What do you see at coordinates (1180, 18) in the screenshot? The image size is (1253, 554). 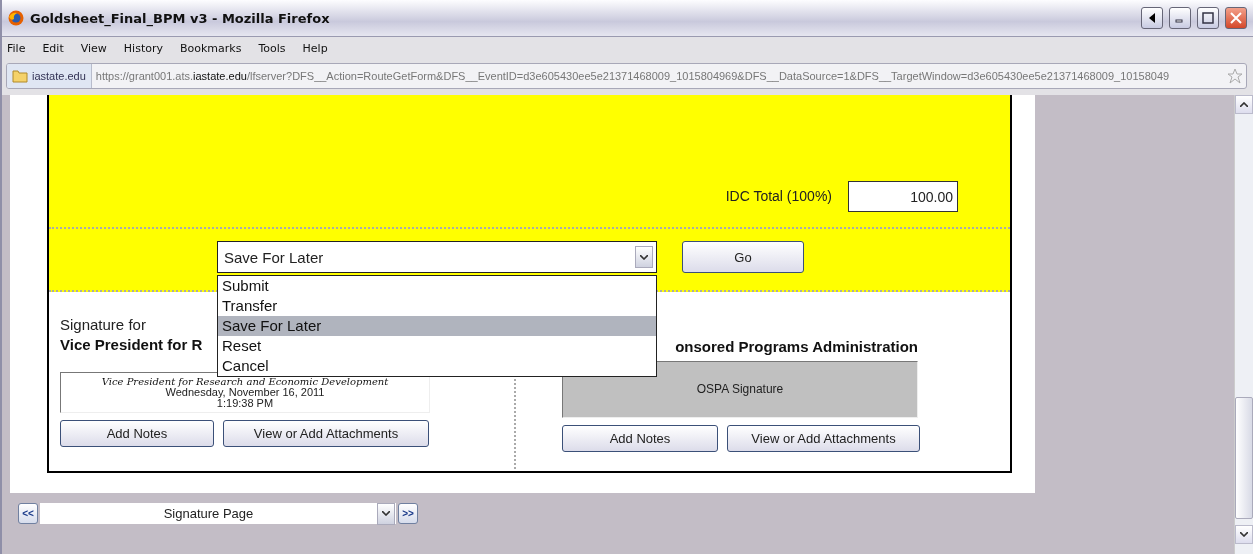 I see `minimize-button` at bounding box center [1180, 18].